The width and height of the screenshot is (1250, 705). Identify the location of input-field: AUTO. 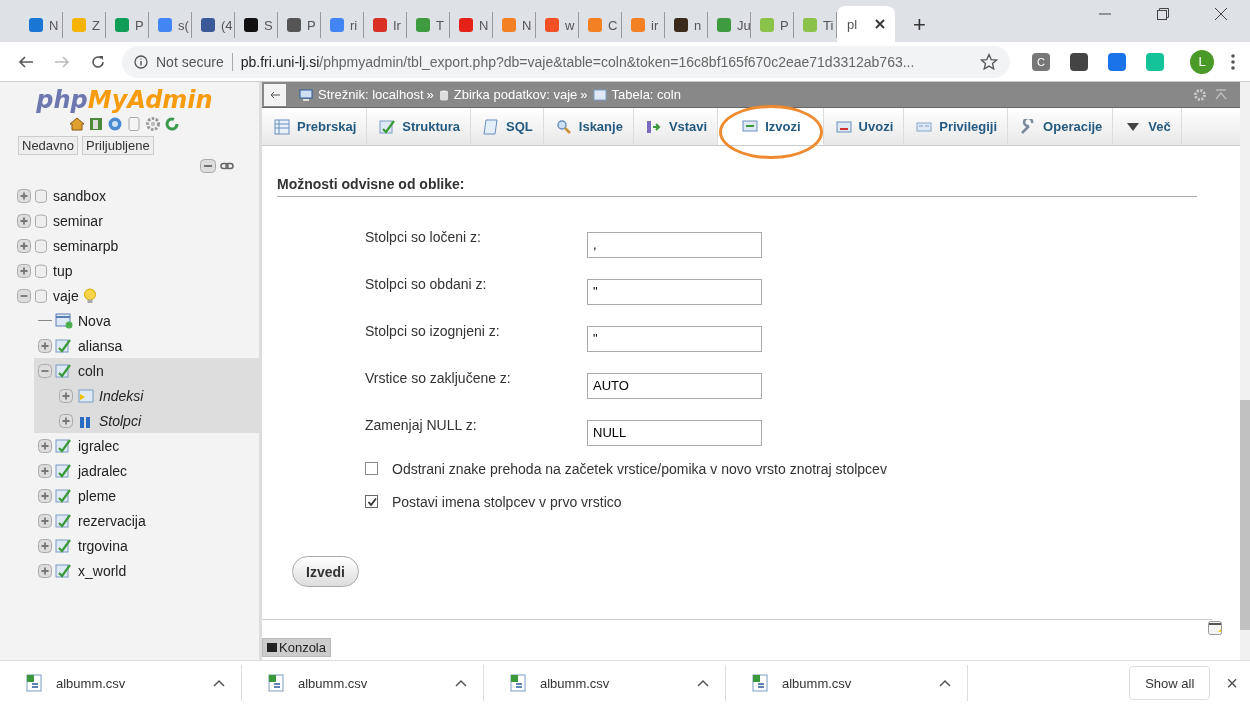
(674, 385).